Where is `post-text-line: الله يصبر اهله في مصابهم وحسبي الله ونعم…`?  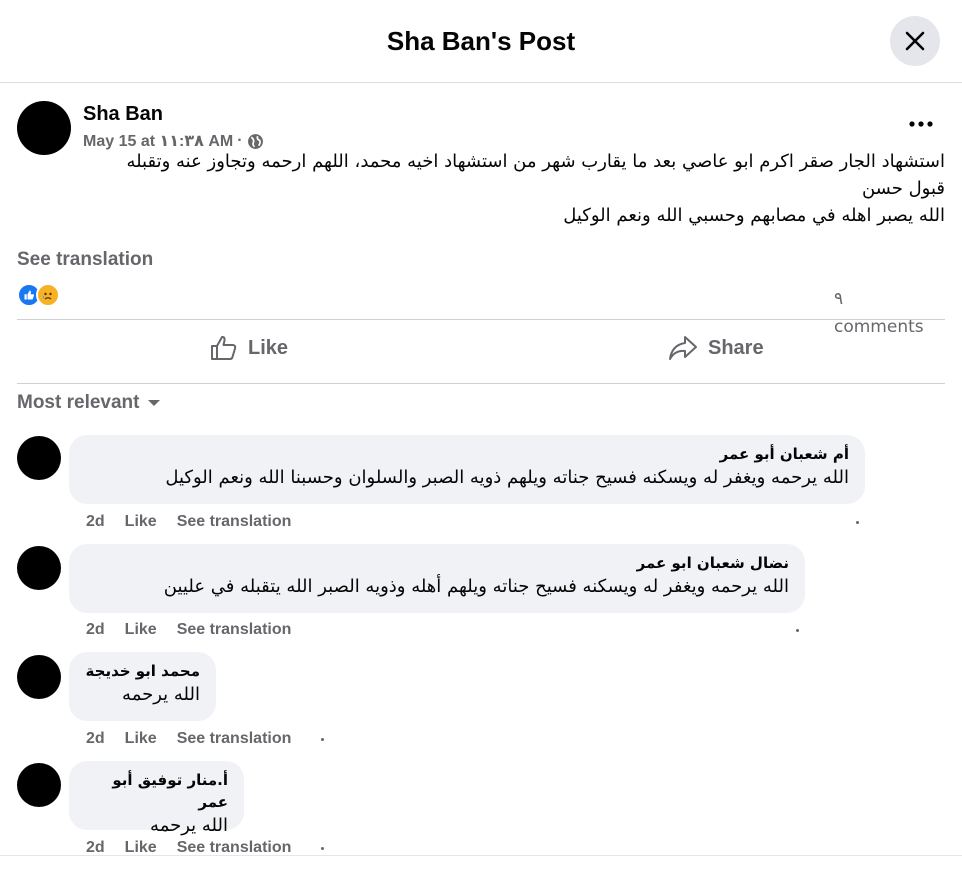
post-text-line: الله يصبر اهله في مصابهم وحسبي الله ونعم… is located at coordinates (754, 215).